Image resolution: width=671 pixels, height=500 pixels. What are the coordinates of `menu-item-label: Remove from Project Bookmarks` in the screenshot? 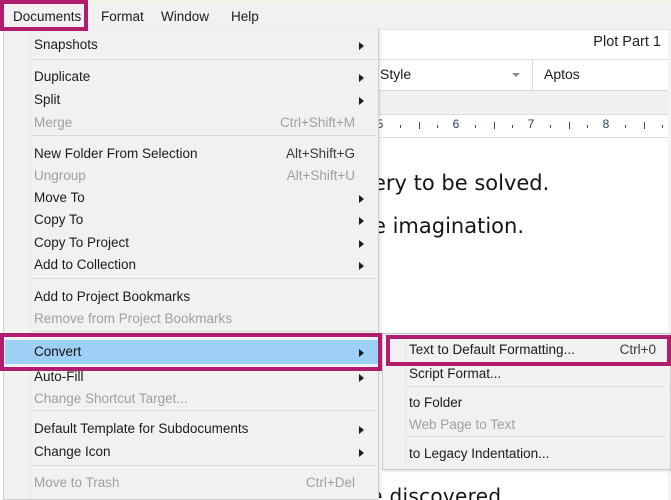 It's located at (133, 318).